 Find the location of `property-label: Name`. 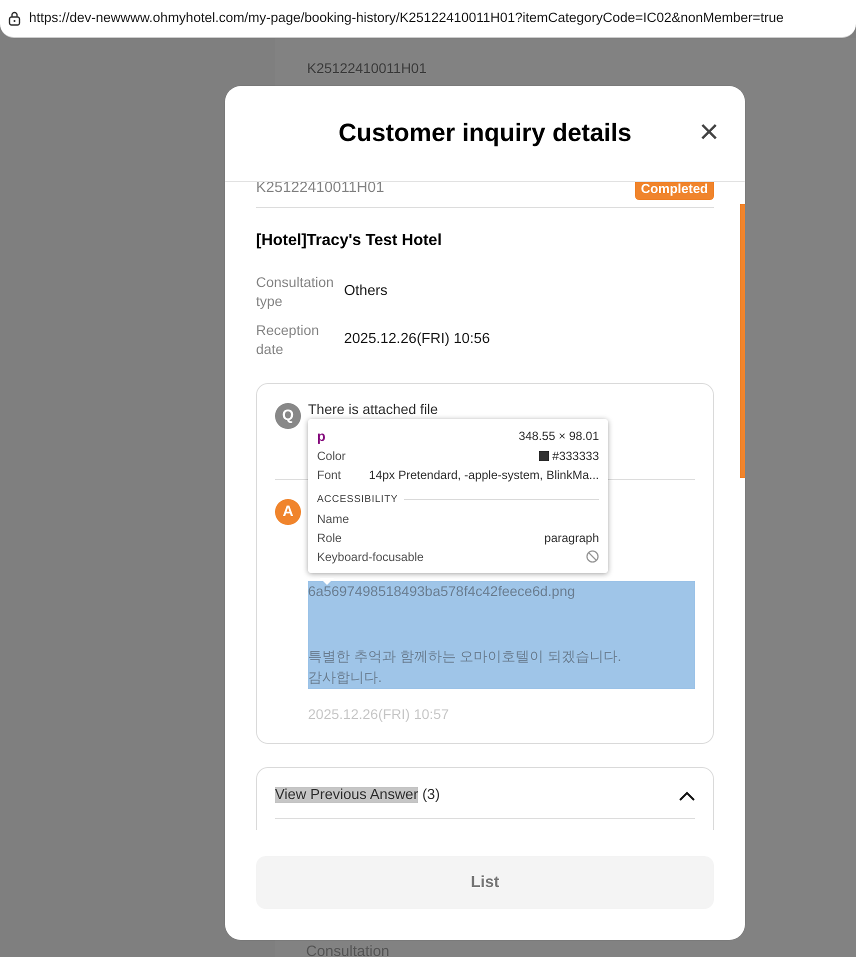

property-label: Name is located at coordinates (333, 519).